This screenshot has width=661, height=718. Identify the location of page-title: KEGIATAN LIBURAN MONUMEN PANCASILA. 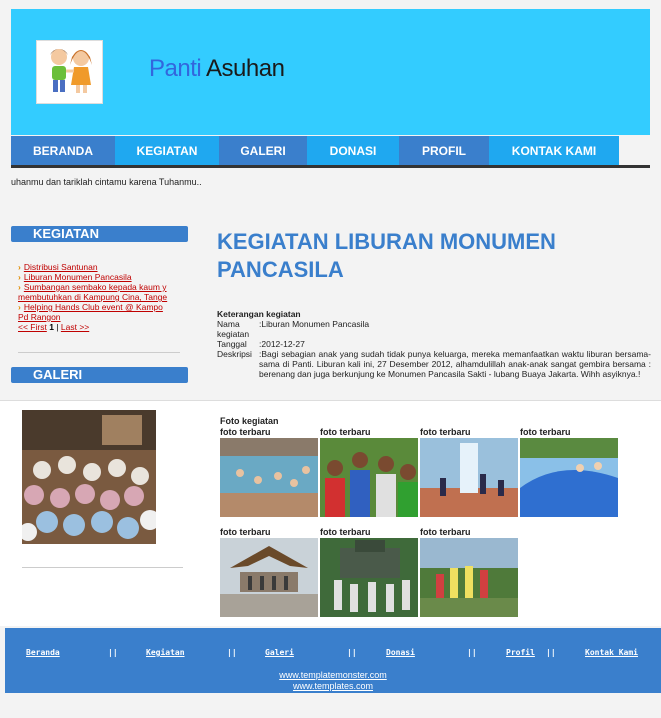
(386, 255).